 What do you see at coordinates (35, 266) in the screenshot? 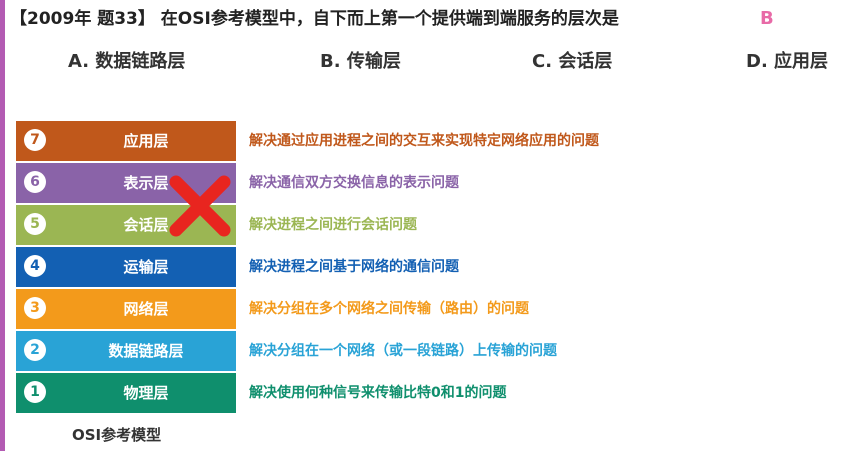
I see `layer-number-badge: 4` at bounding box center [35, 266].